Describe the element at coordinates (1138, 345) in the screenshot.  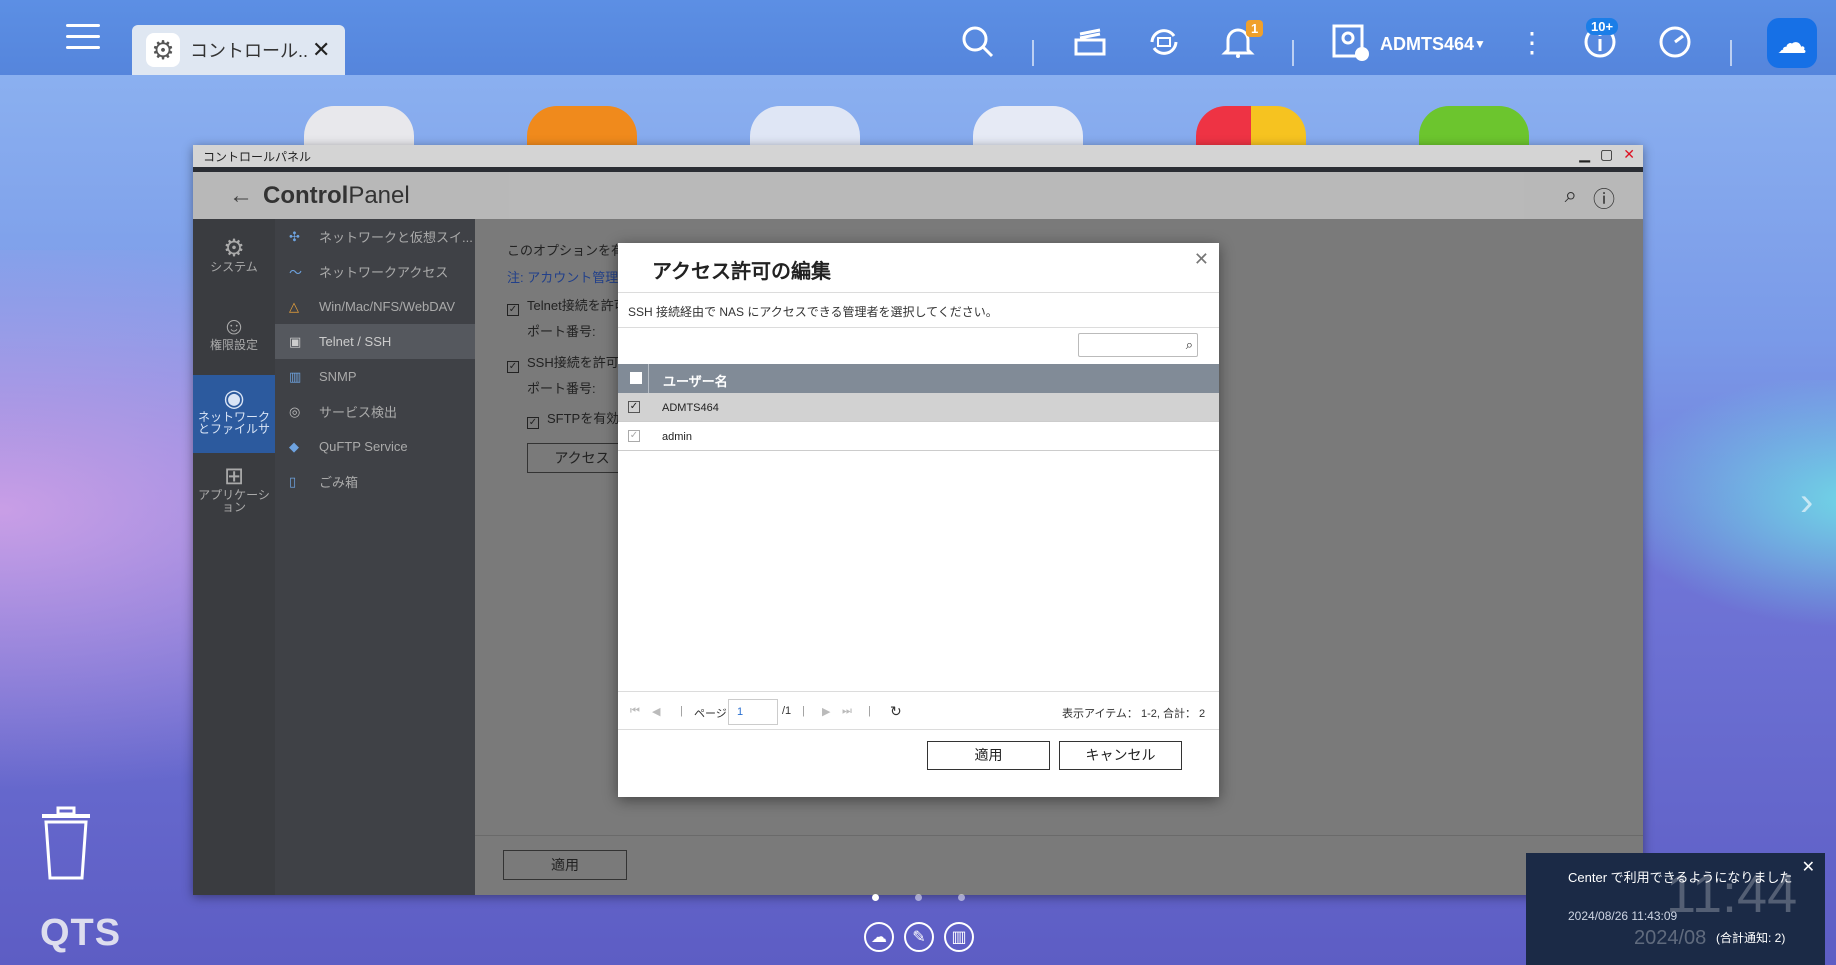
I see `user-search-input: ⌕` at that location.